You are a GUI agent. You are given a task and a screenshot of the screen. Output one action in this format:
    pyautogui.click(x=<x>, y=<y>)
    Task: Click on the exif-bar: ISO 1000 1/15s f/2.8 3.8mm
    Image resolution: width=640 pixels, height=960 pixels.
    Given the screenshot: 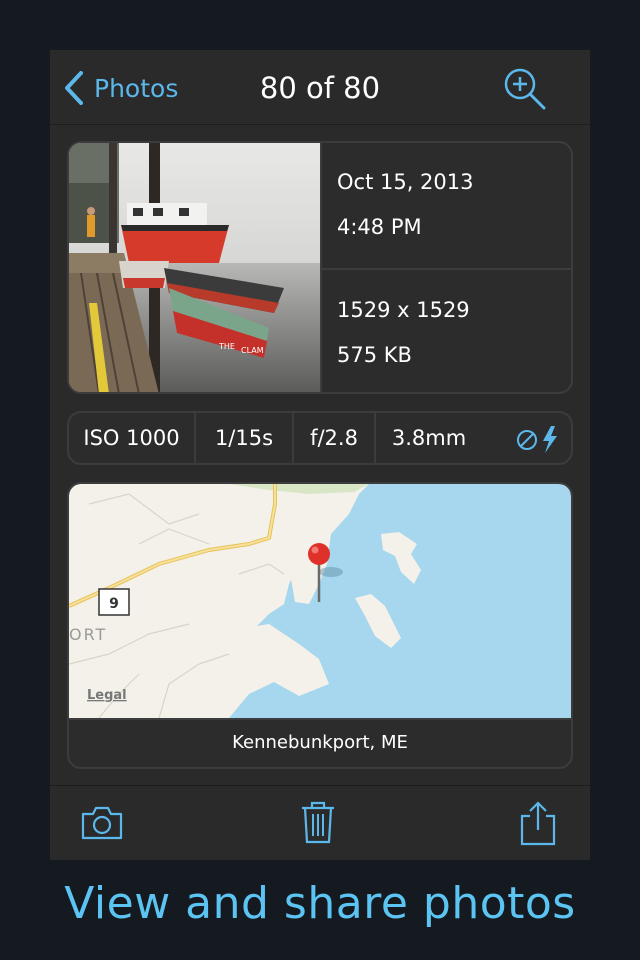 What is the action you would take?
    pyautogui.click(x=320, y=438)
    